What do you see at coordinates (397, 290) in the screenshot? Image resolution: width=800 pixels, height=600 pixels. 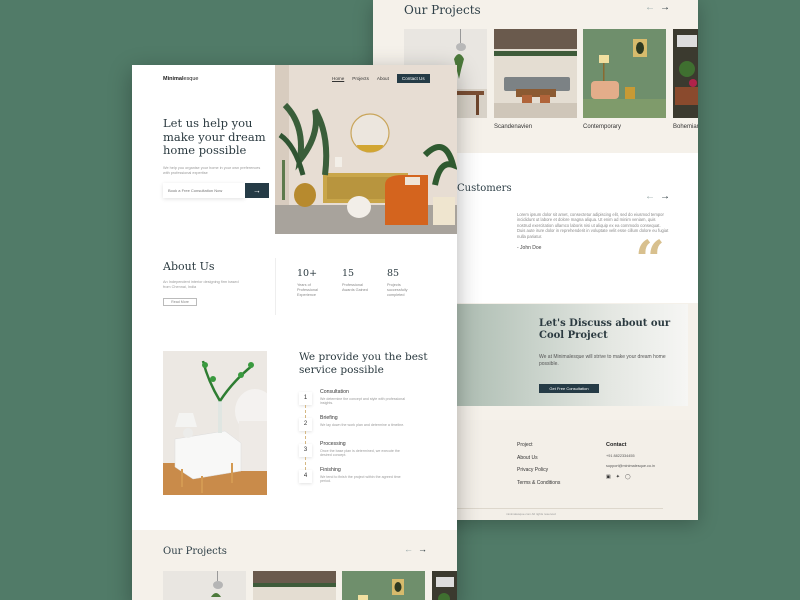 I see `stat-label: Projects successfully completed` at bounding box center [397, 290].